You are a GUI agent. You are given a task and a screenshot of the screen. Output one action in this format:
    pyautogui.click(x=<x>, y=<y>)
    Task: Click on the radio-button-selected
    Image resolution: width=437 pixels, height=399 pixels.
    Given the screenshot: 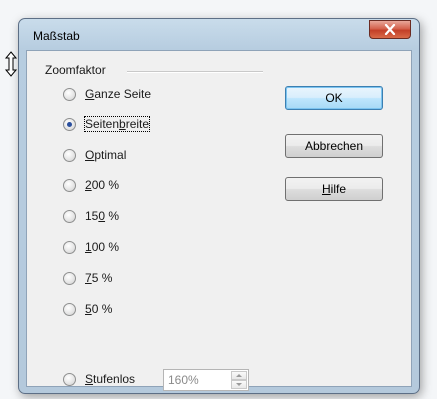 What is the action you would take?
    pyautogui.click(x=69, y=124)
    